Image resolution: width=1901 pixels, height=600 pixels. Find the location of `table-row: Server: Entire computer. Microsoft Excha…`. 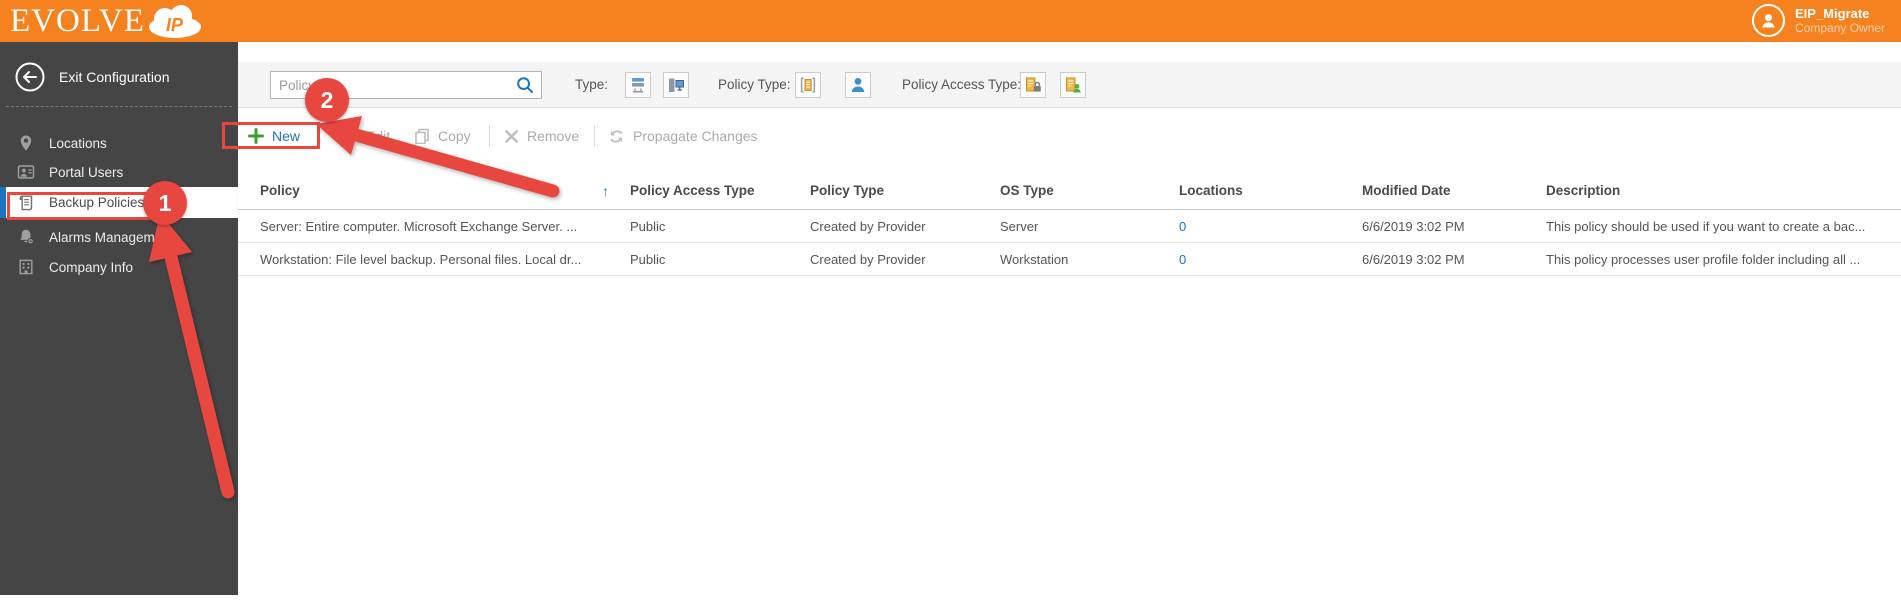

table-row: Server: Entire computer. Microsoft Excha… is located at coordinates (1069, 226).